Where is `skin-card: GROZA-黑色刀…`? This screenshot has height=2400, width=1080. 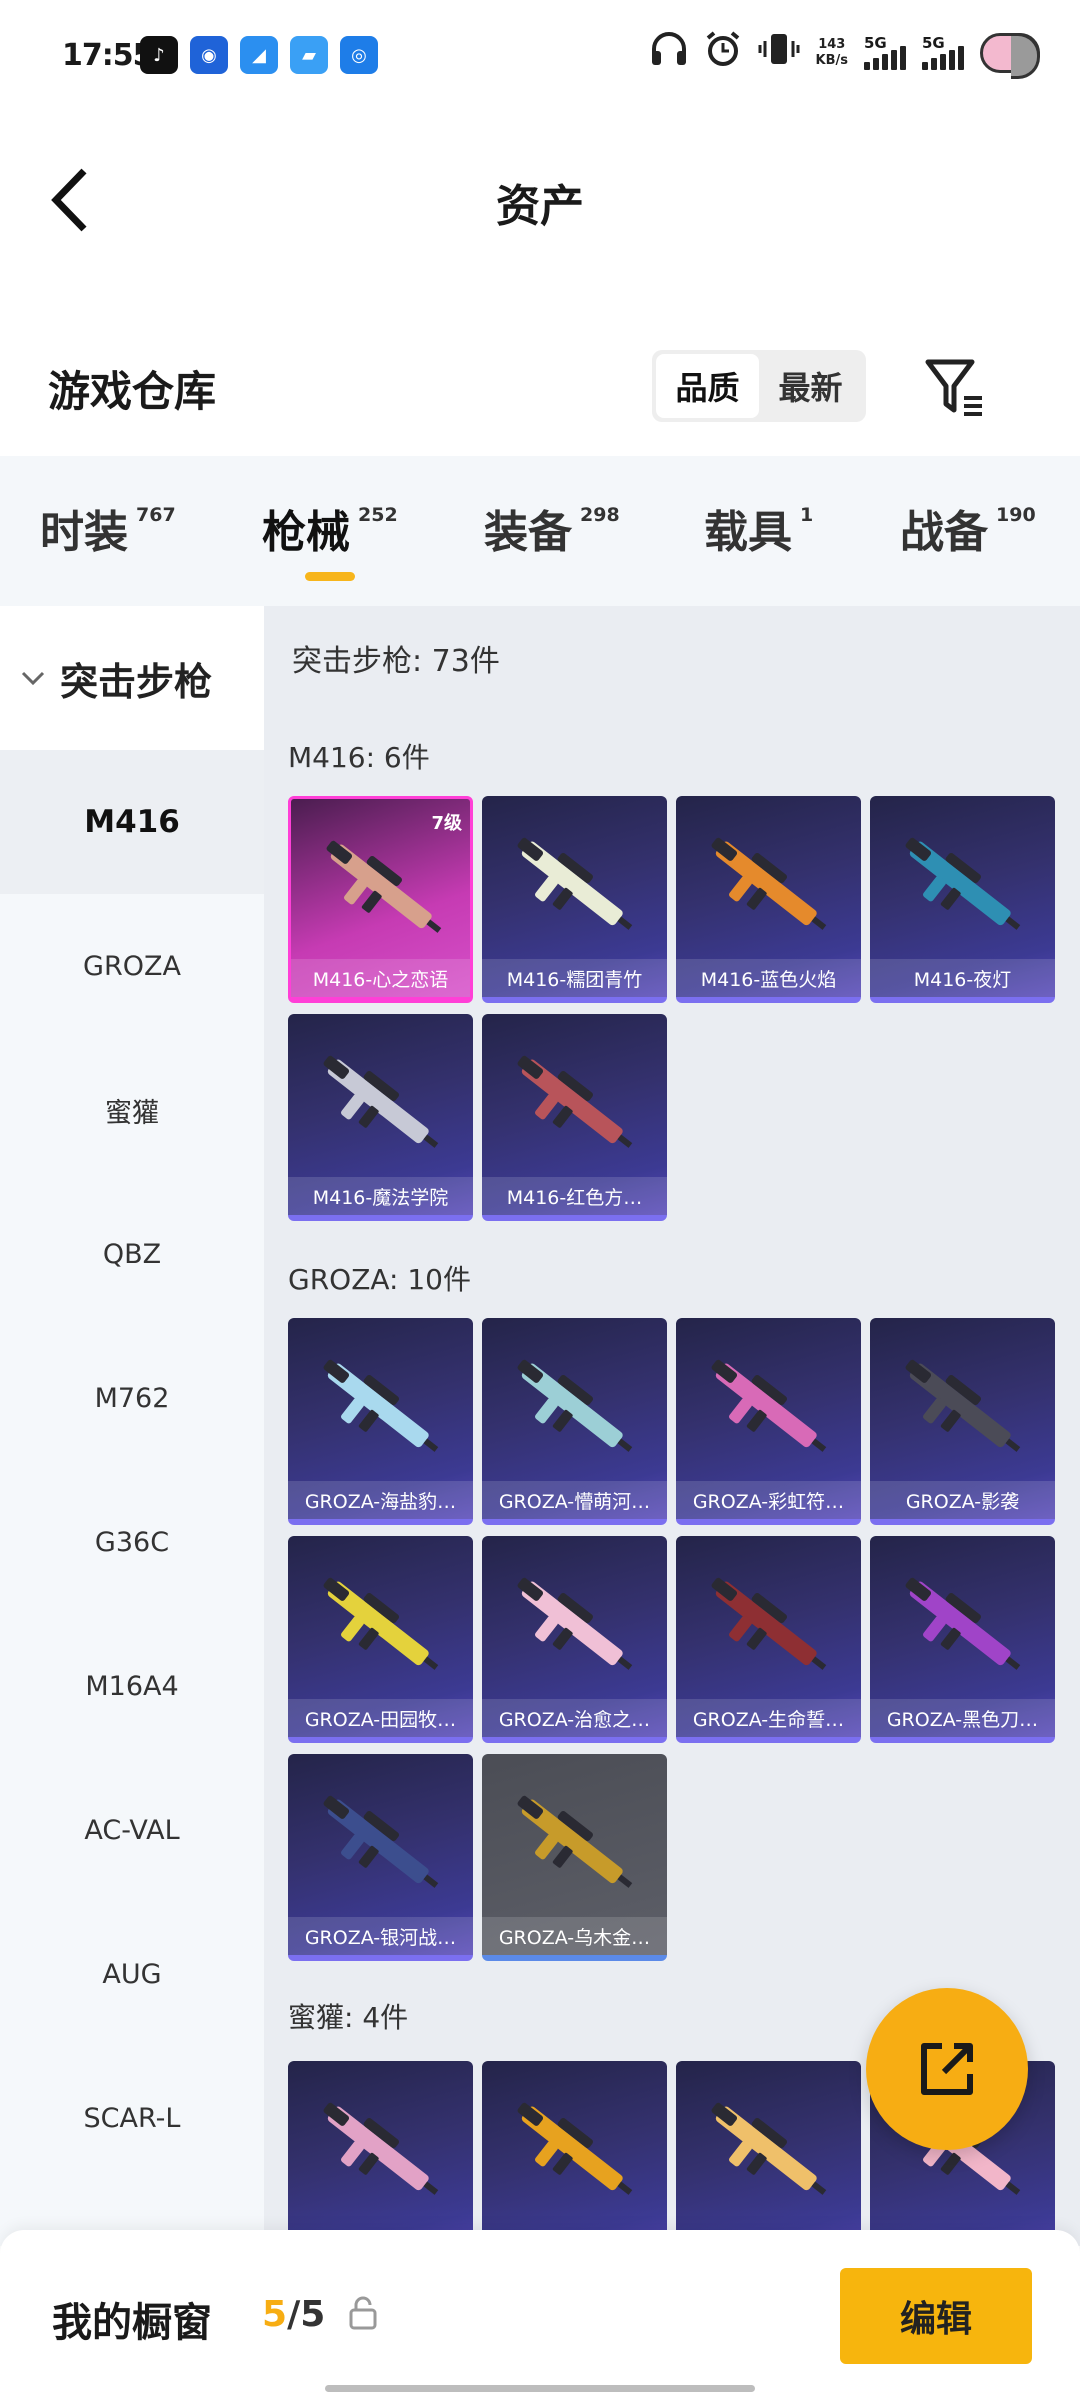 skin-card: GROZA-黑色刀… is located at coordinates (962, 1639).